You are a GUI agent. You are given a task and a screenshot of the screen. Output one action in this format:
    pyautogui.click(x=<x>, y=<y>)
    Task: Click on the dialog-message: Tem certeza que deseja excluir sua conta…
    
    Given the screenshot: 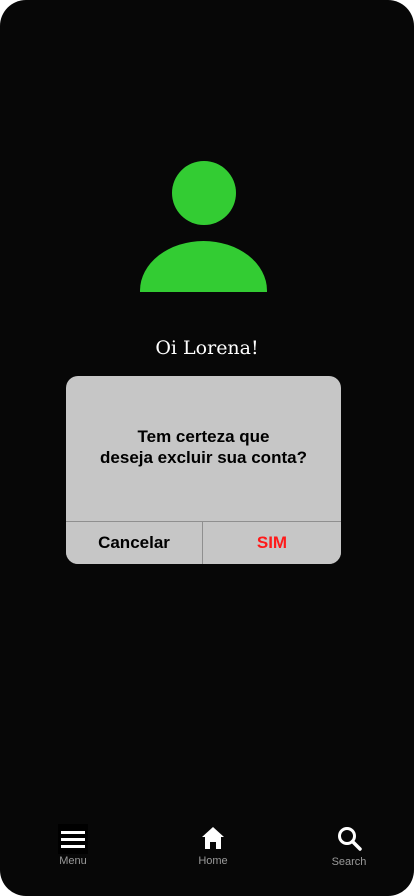 What is the action you would take?
    pyautogui.click(x=203, y=447)
    